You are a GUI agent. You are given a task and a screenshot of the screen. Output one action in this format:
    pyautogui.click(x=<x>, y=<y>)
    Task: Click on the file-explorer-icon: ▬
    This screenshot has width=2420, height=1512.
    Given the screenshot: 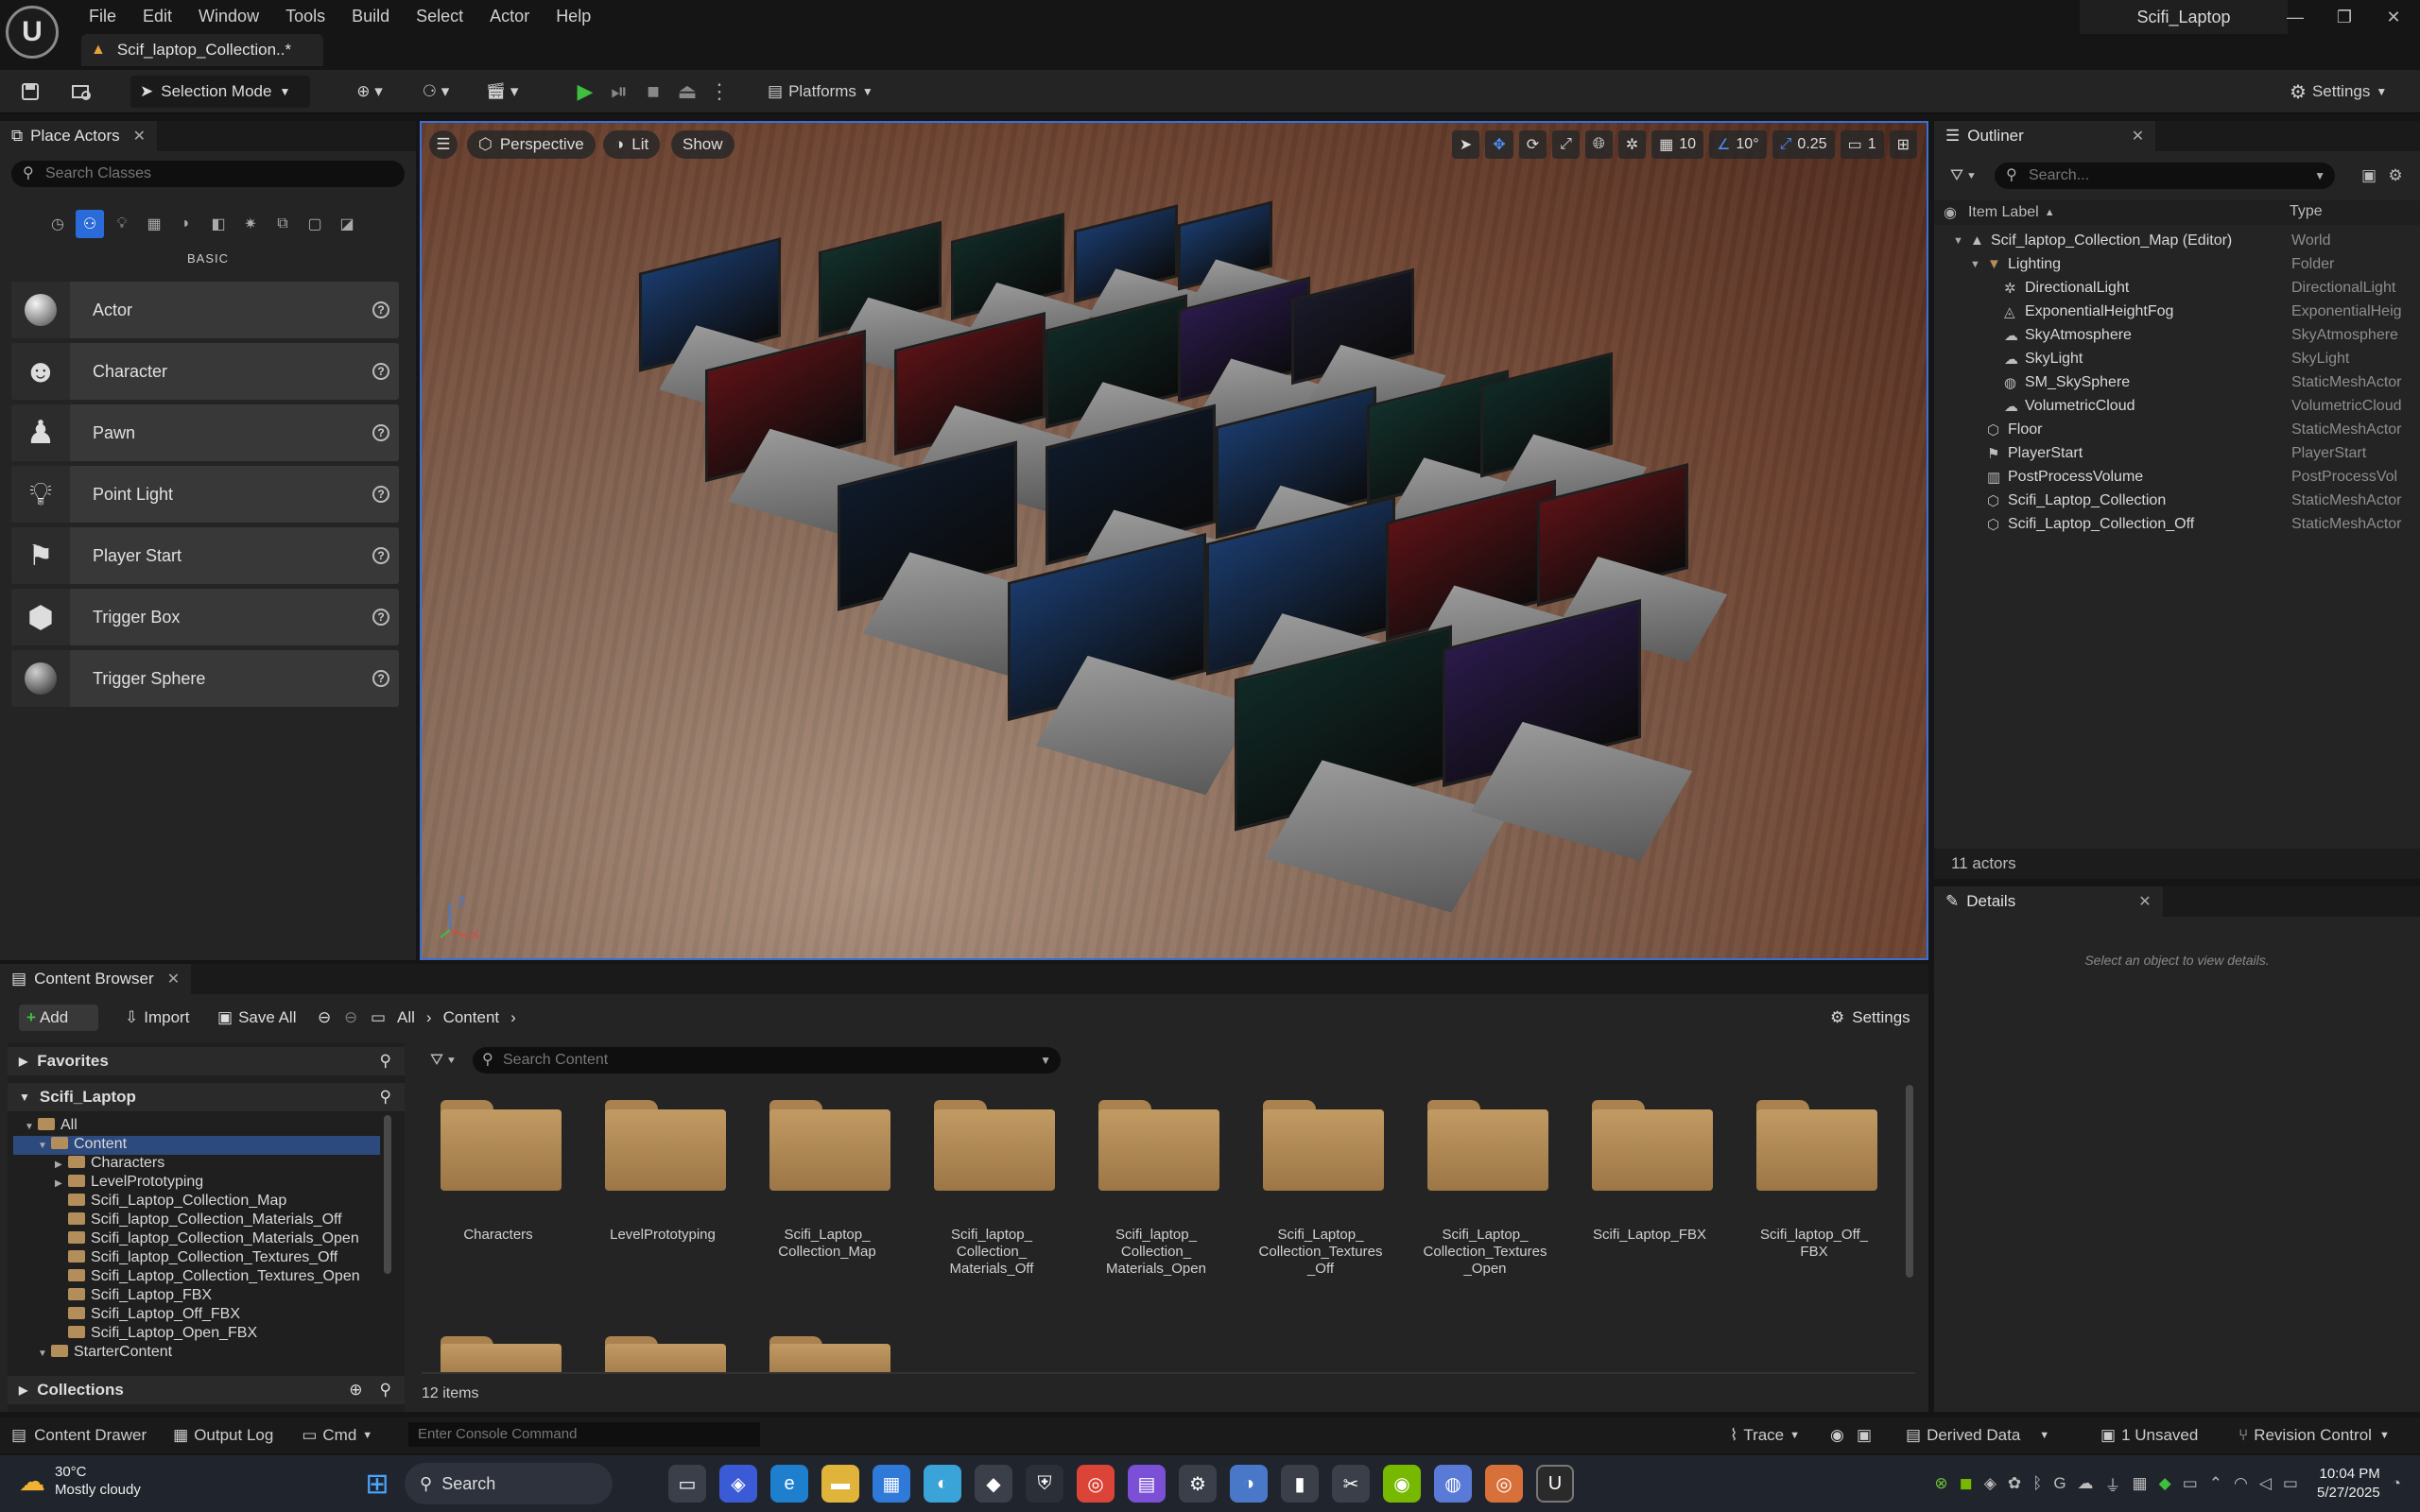 What is the action you would take?
    pyautogui.click(x=840, y=1484)
    